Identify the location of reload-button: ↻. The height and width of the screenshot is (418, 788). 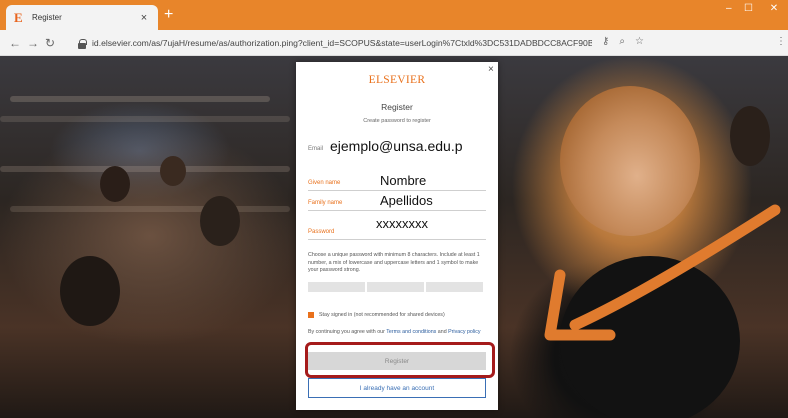
(50, 43).